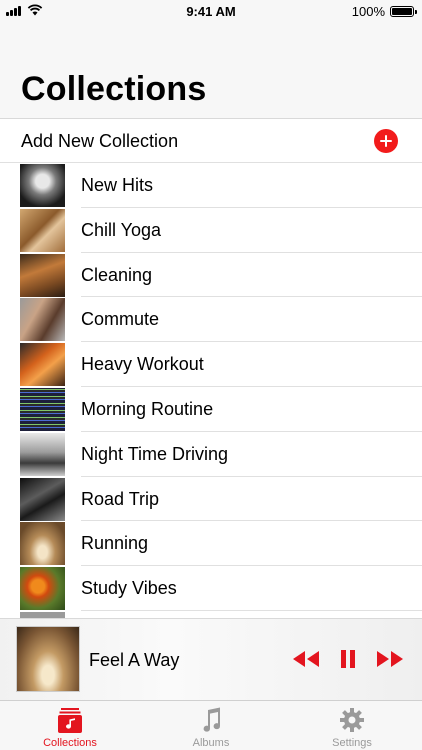 Image resolution: width=422 pixels, height=750 pixels. What do you see at coordinates (306, 659) in the screenshot?
I see `rewind-icon` at bounding box center [306, 659].